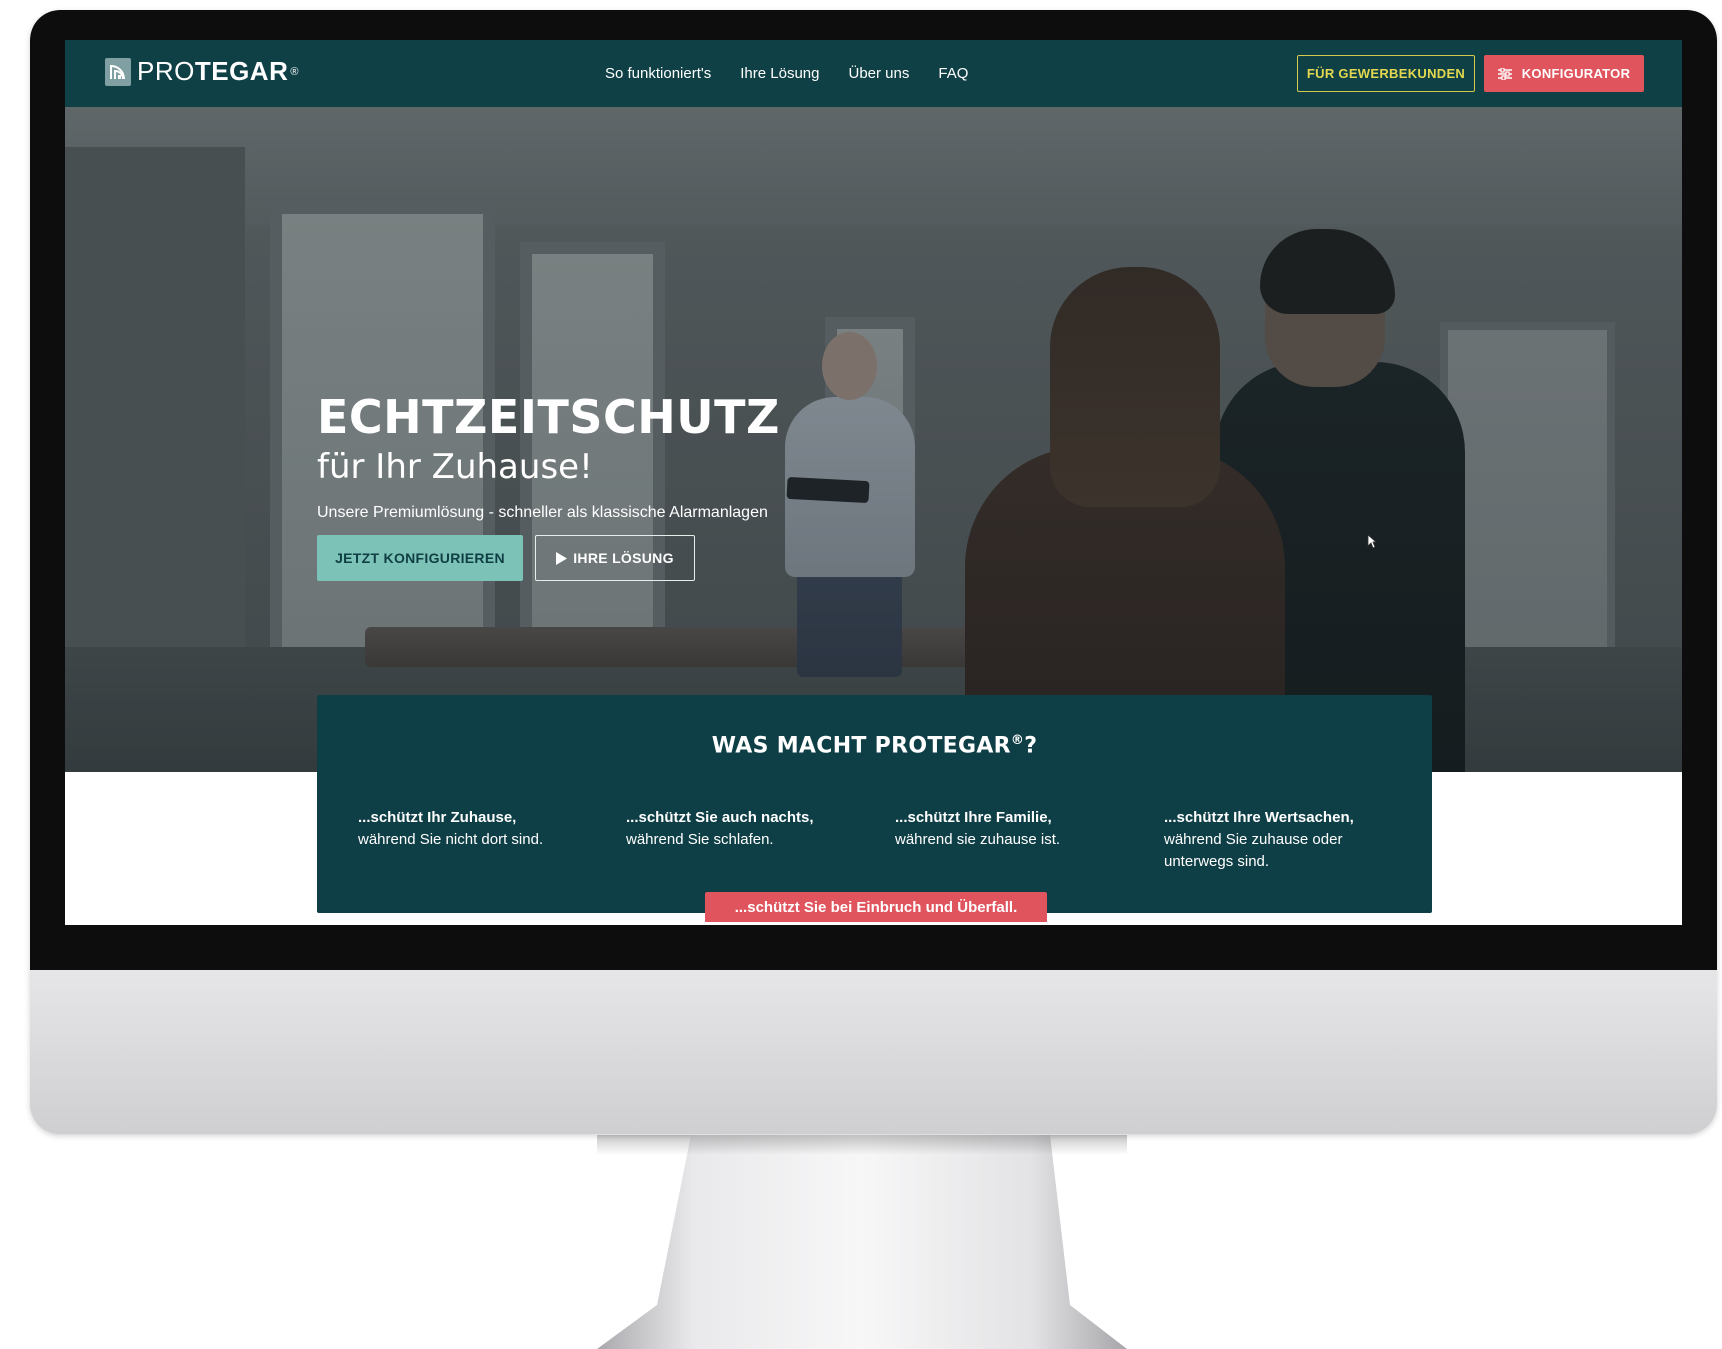 The image size is (1722, 1349). I want to click on feature-heading: ...schützt Ihre Familie,, so click(973, 817).